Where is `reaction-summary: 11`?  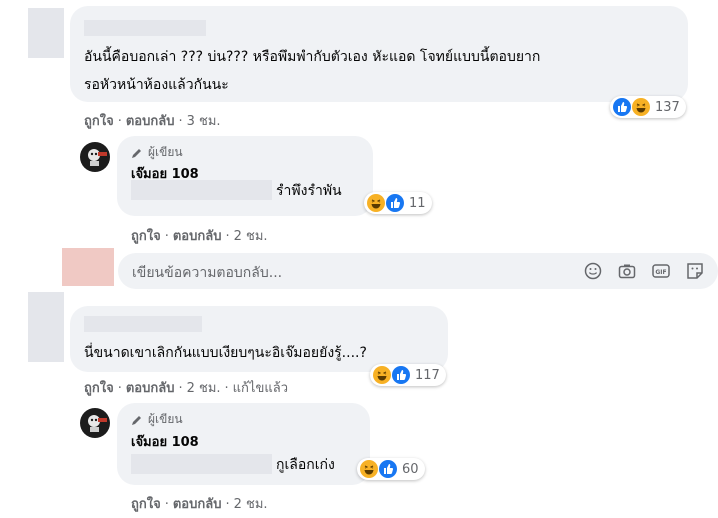
reaction-summary: 11 is located at coordinates (398, 203).